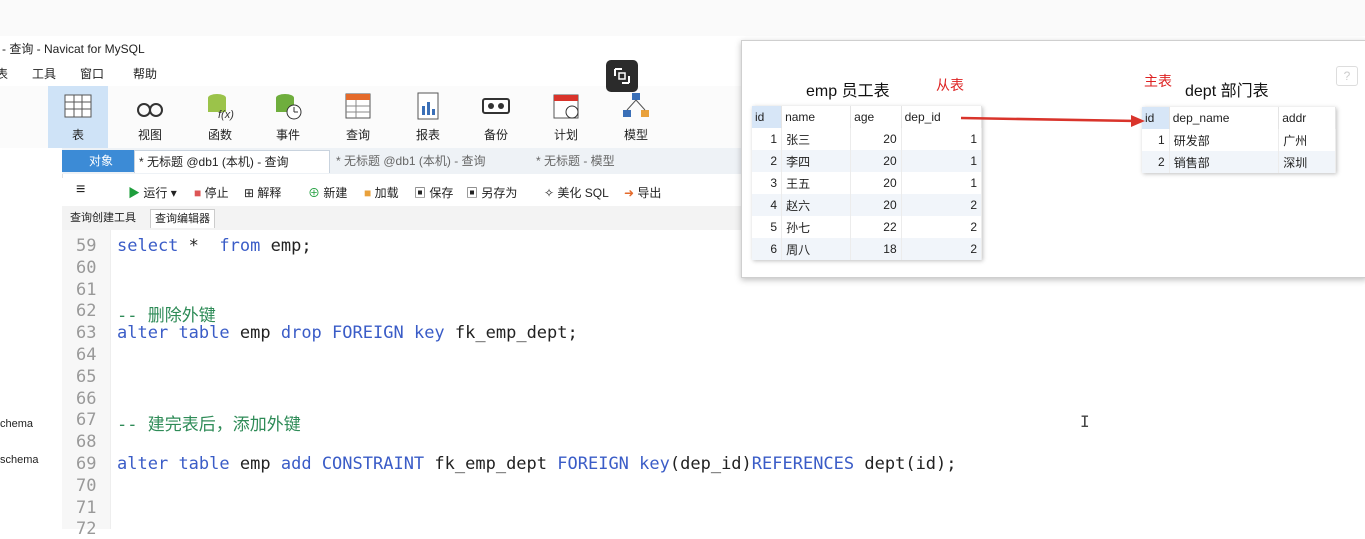 This screenshot has width=1365, height=539. Describe the element at coordinates (182, 218) in the screenshot. I see `tab-query-editor: 查询编辑器` at that location.